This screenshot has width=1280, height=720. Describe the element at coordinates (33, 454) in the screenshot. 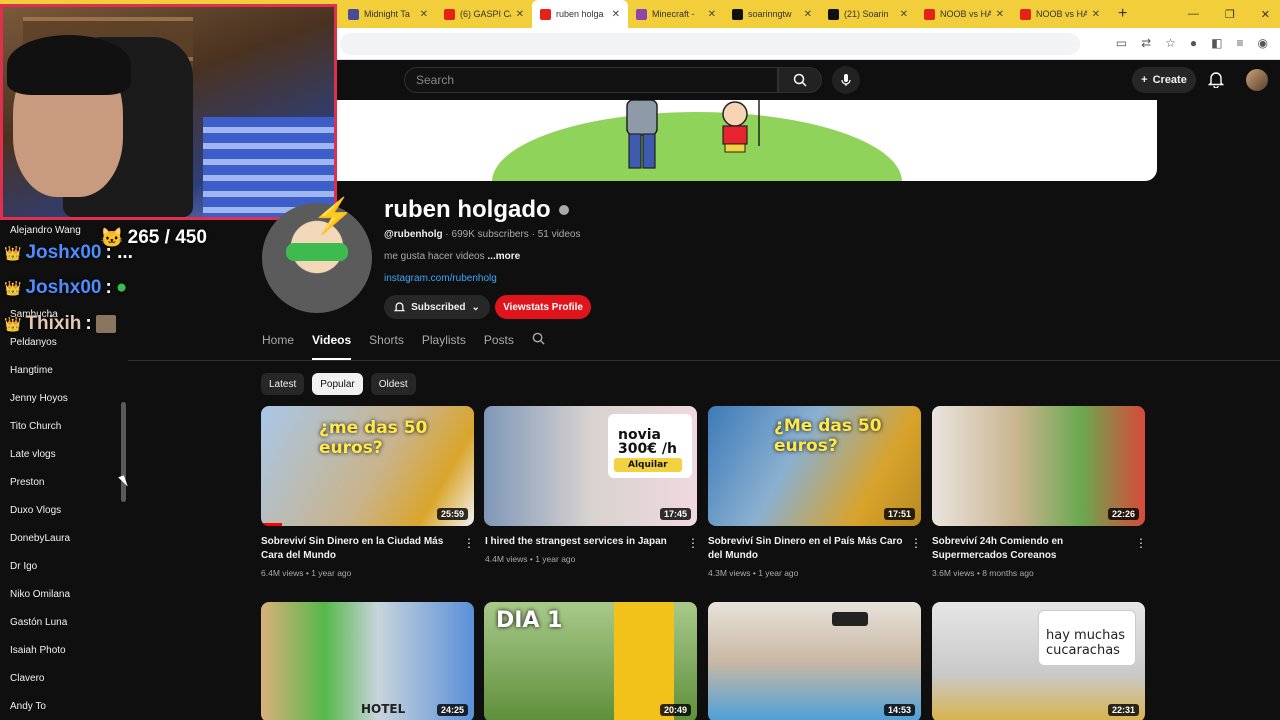

I see `sidebar-channel-item: Late vlogs` at that location.